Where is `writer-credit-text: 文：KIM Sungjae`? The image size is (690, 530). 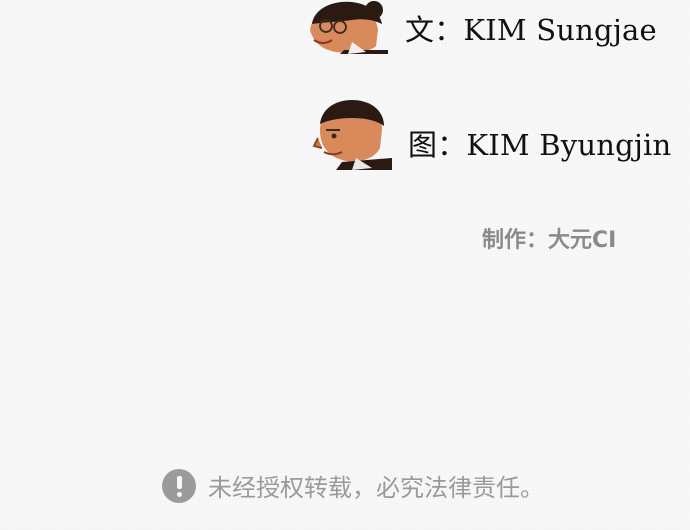 writer-credit-text: 文：KIM Sungjae is located at coordinates (531, 30).